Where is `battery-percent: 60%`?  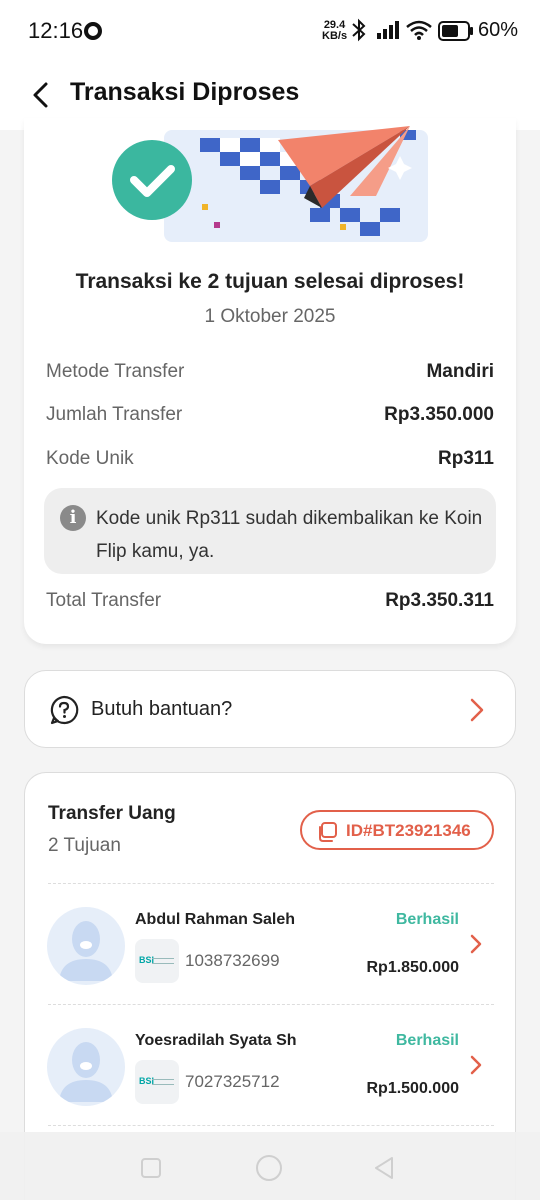 battery-percent: 60% is located at coordinates (498, 30).